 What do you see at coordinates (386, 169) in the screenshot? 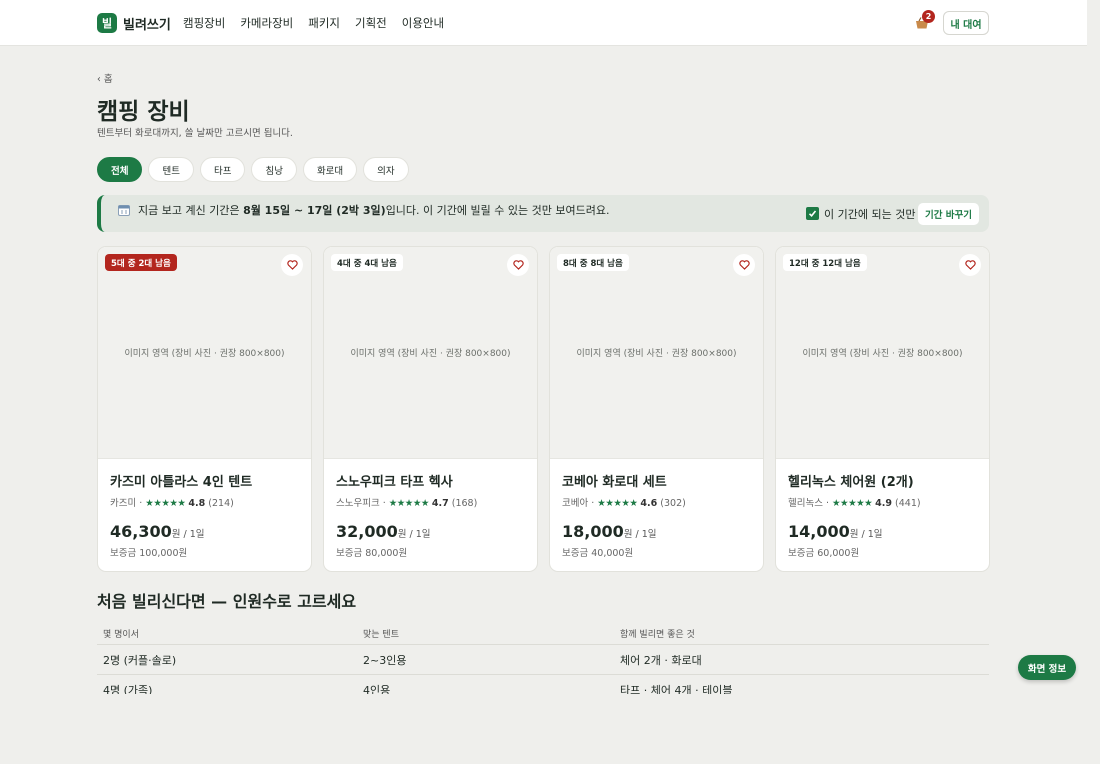
I see `chip-chair: 의자` at bounding box center [386, 169].